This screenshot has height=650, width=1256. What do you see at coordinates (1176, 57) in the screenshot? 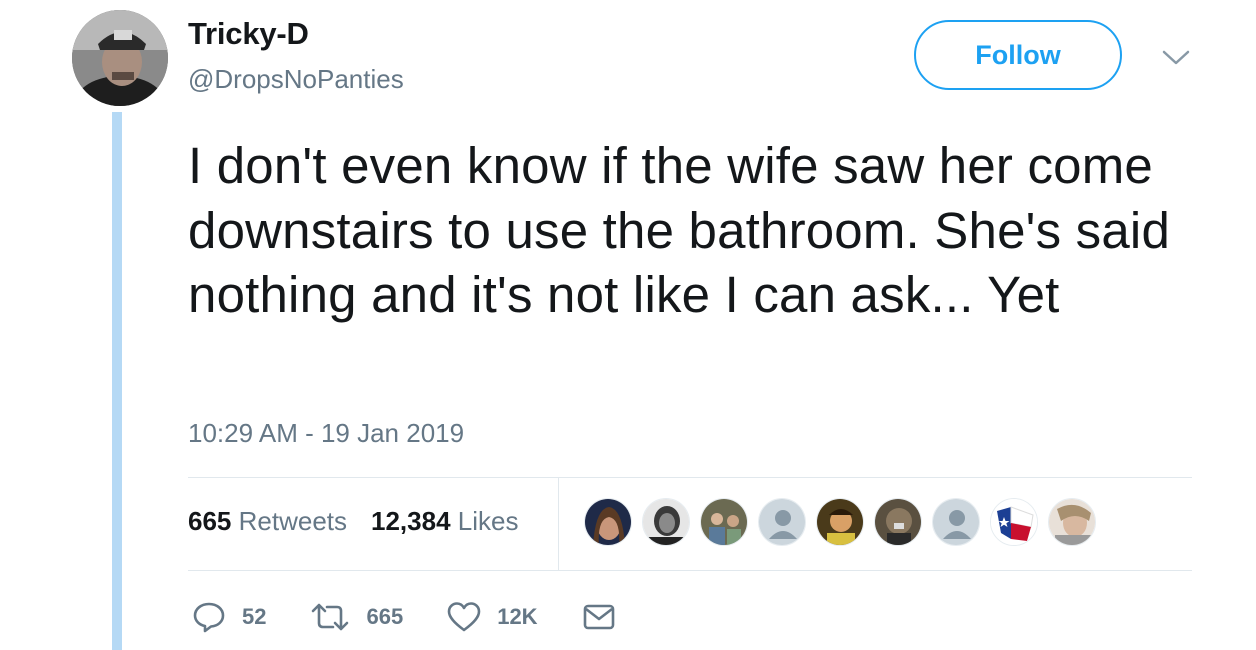
I see `chevron-down-icon` at bounding box center [1176, 57].